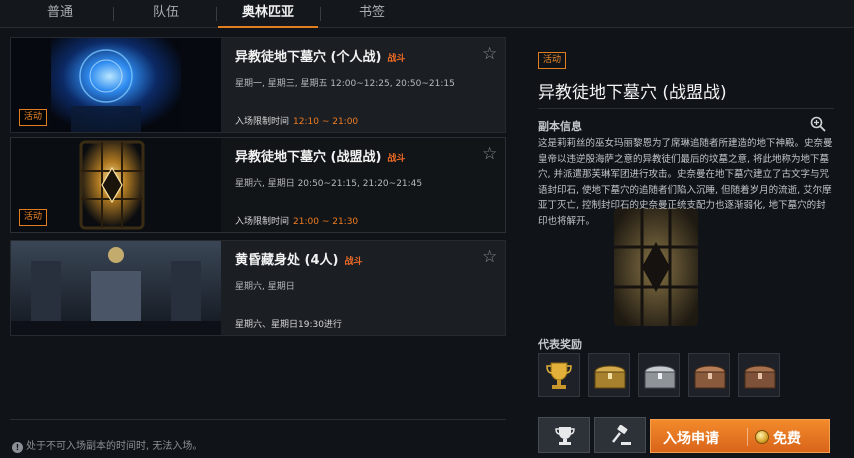 Image resolution: width=854 pixels, height=458 pixels. Describe the element at coordinates (326, 222) in the screenshot. I see `entry-limit-time: 21:00 ~ 21:30` at that location.